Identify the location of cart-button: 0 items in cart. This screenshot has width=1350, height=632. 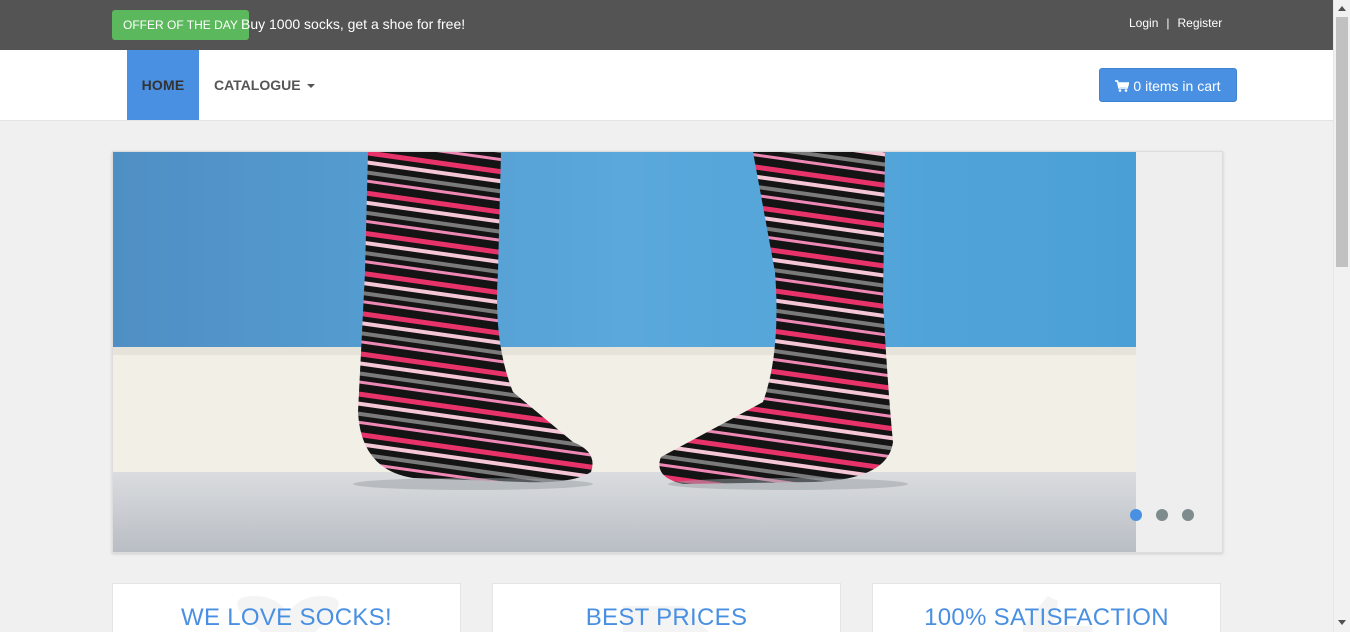
(1168, 85).